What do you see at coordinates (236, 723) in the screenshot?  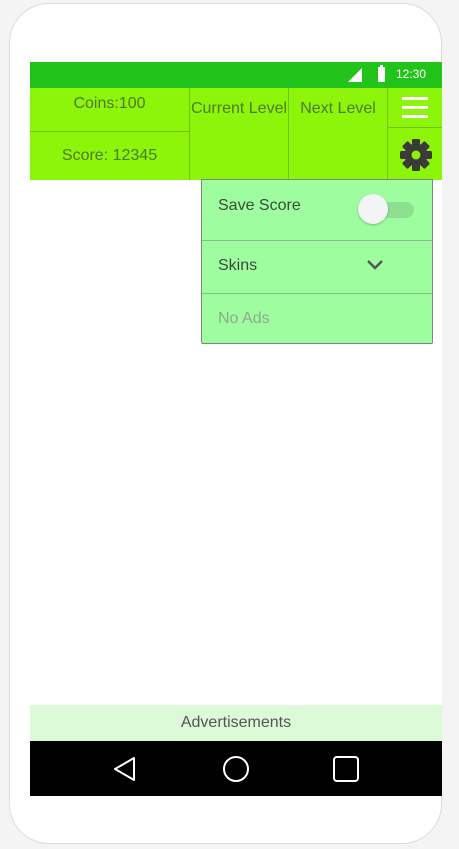 I see `ads-banner: Advertisements` at bounding box center [236, 723].